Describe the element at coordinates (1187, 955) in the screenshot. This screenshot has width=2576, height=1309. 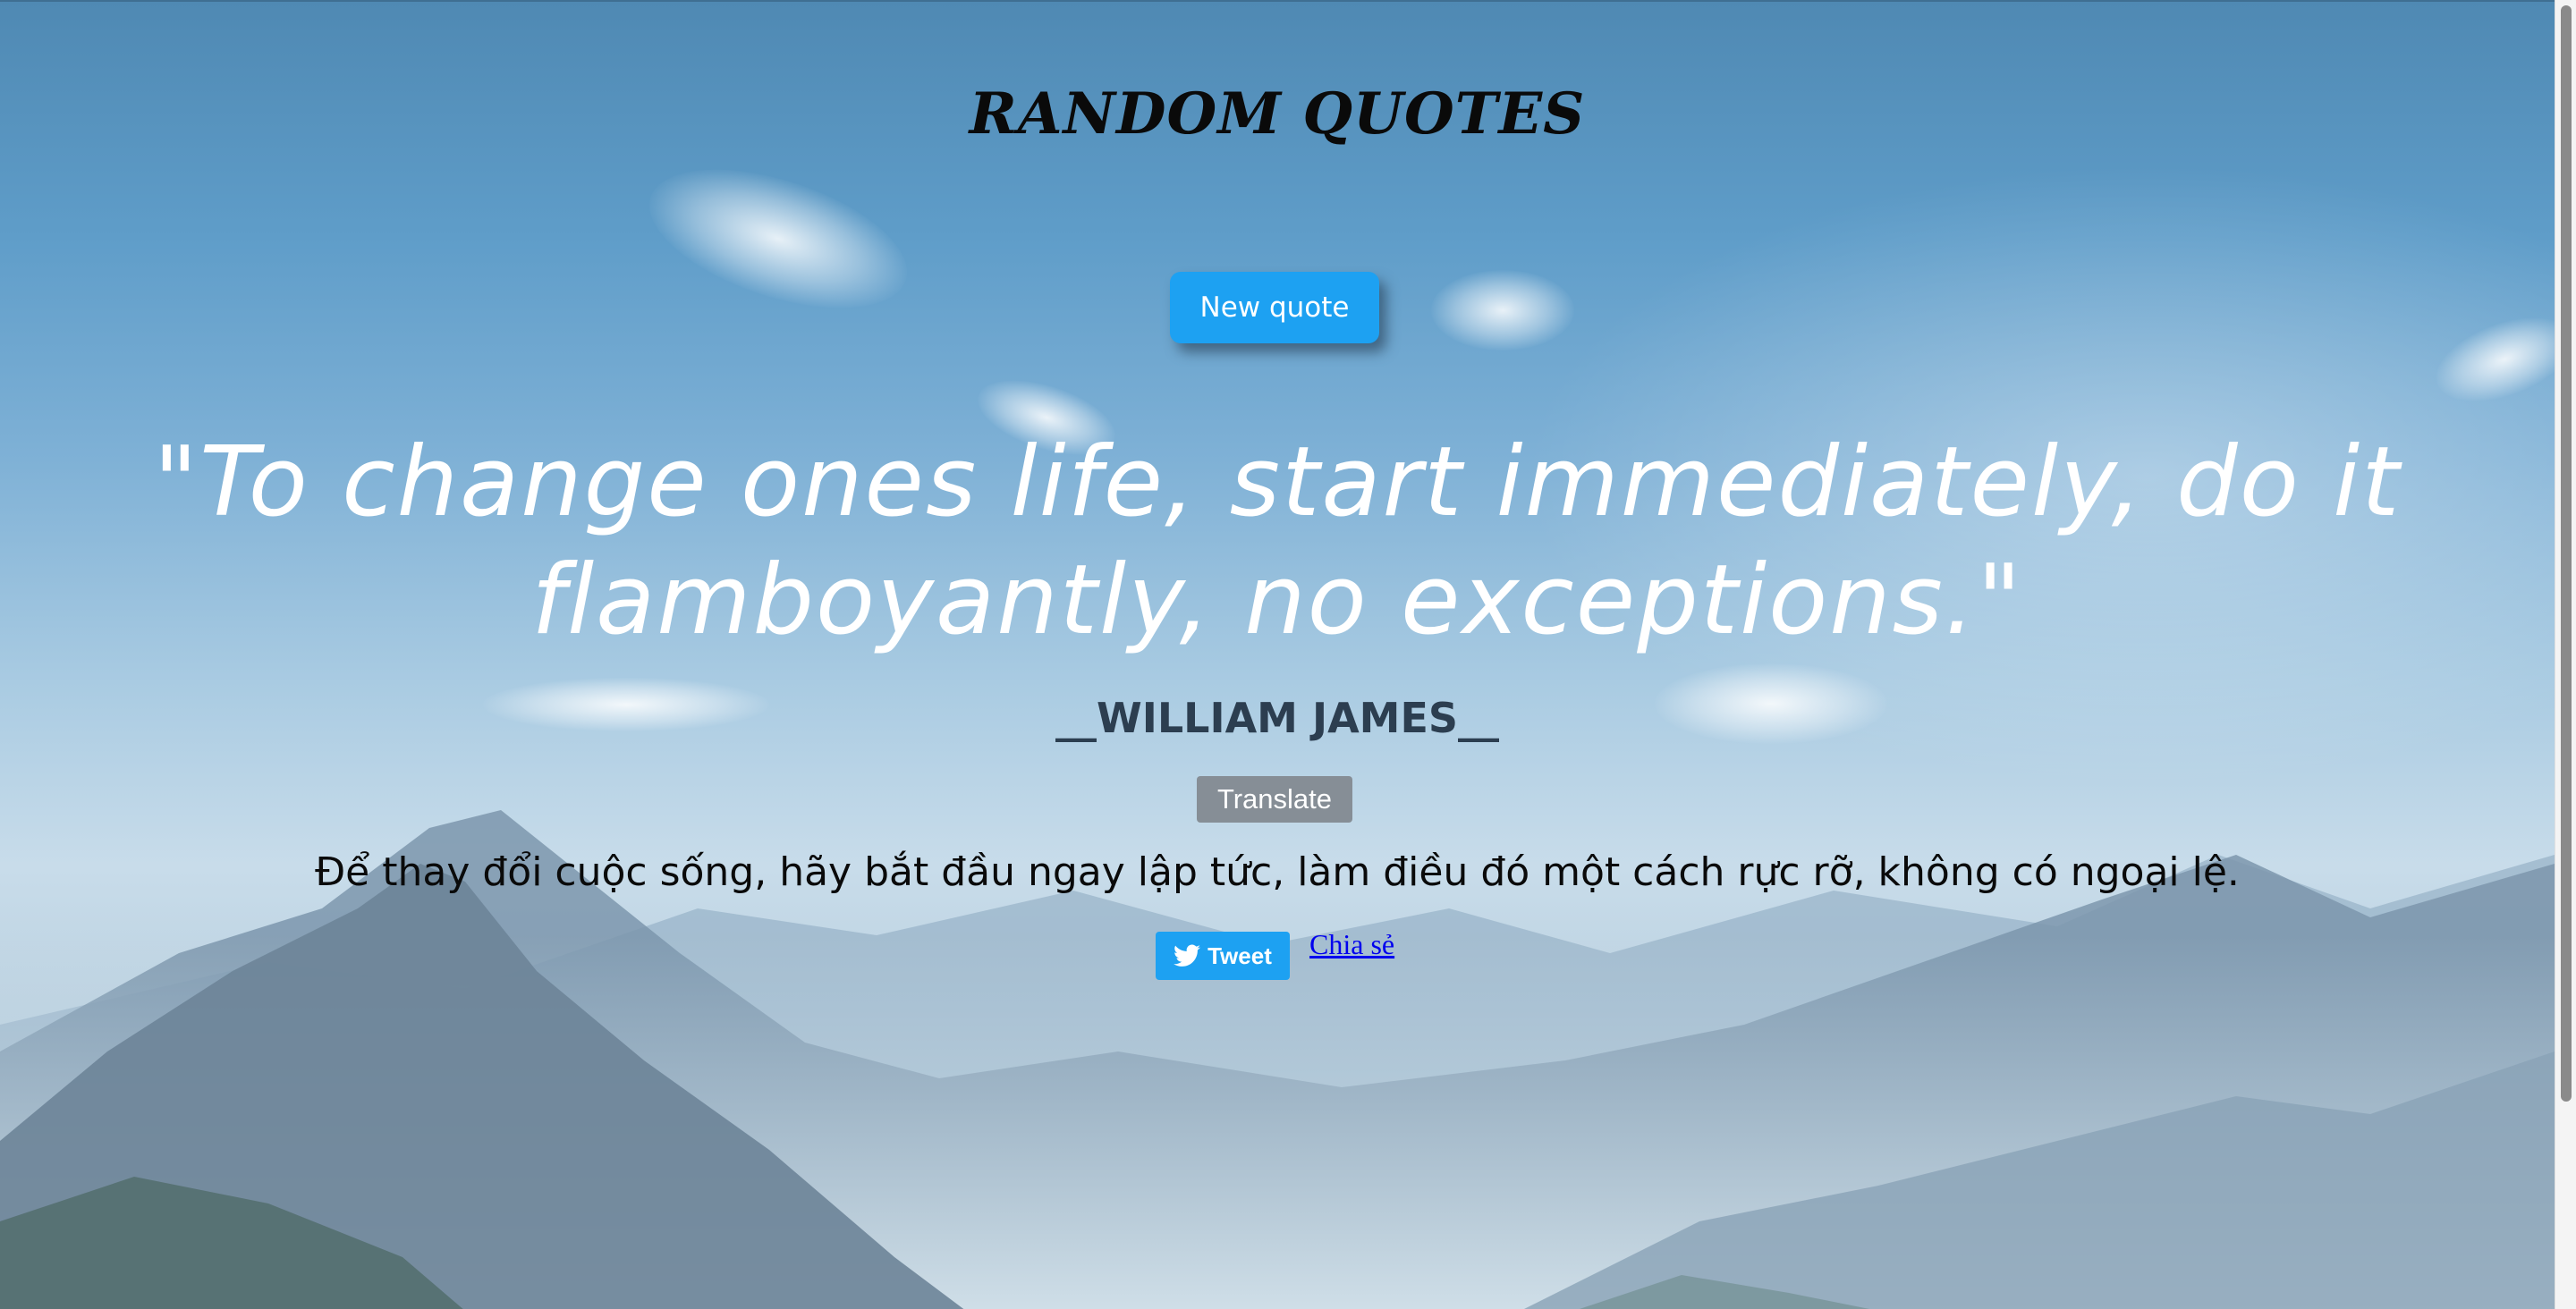
I see `twitter-bird-icon` at that location.